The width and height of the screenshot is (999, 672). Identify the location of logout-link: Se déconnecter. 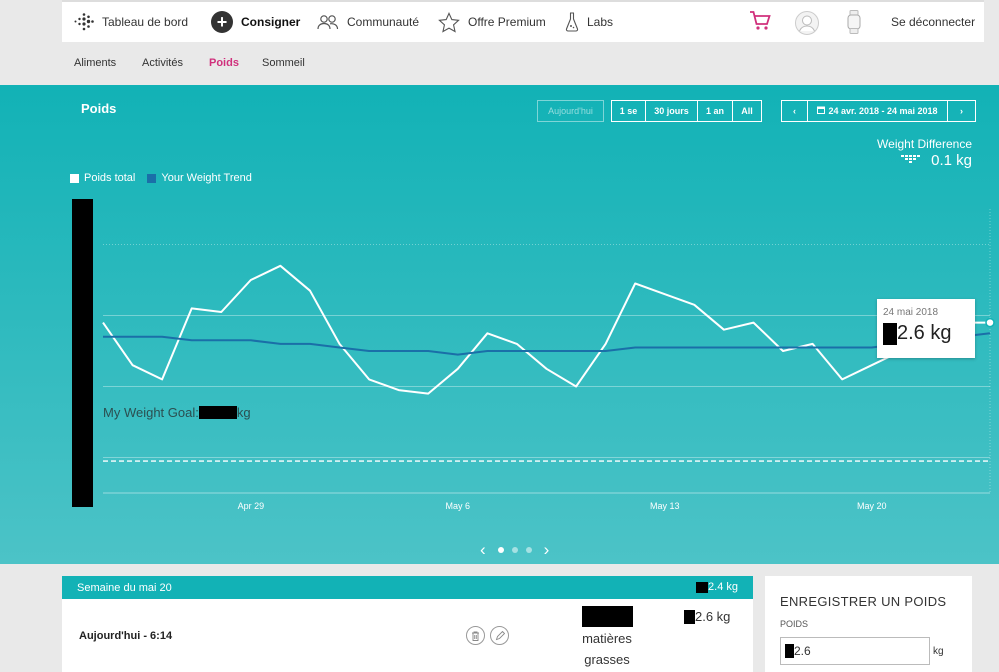
(933, 22).